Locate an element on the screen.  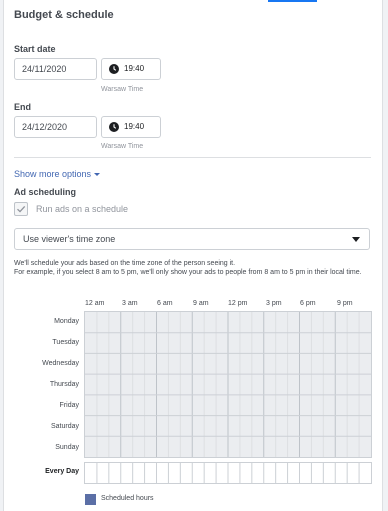
every-day-row is located at coordinates (228, 473).